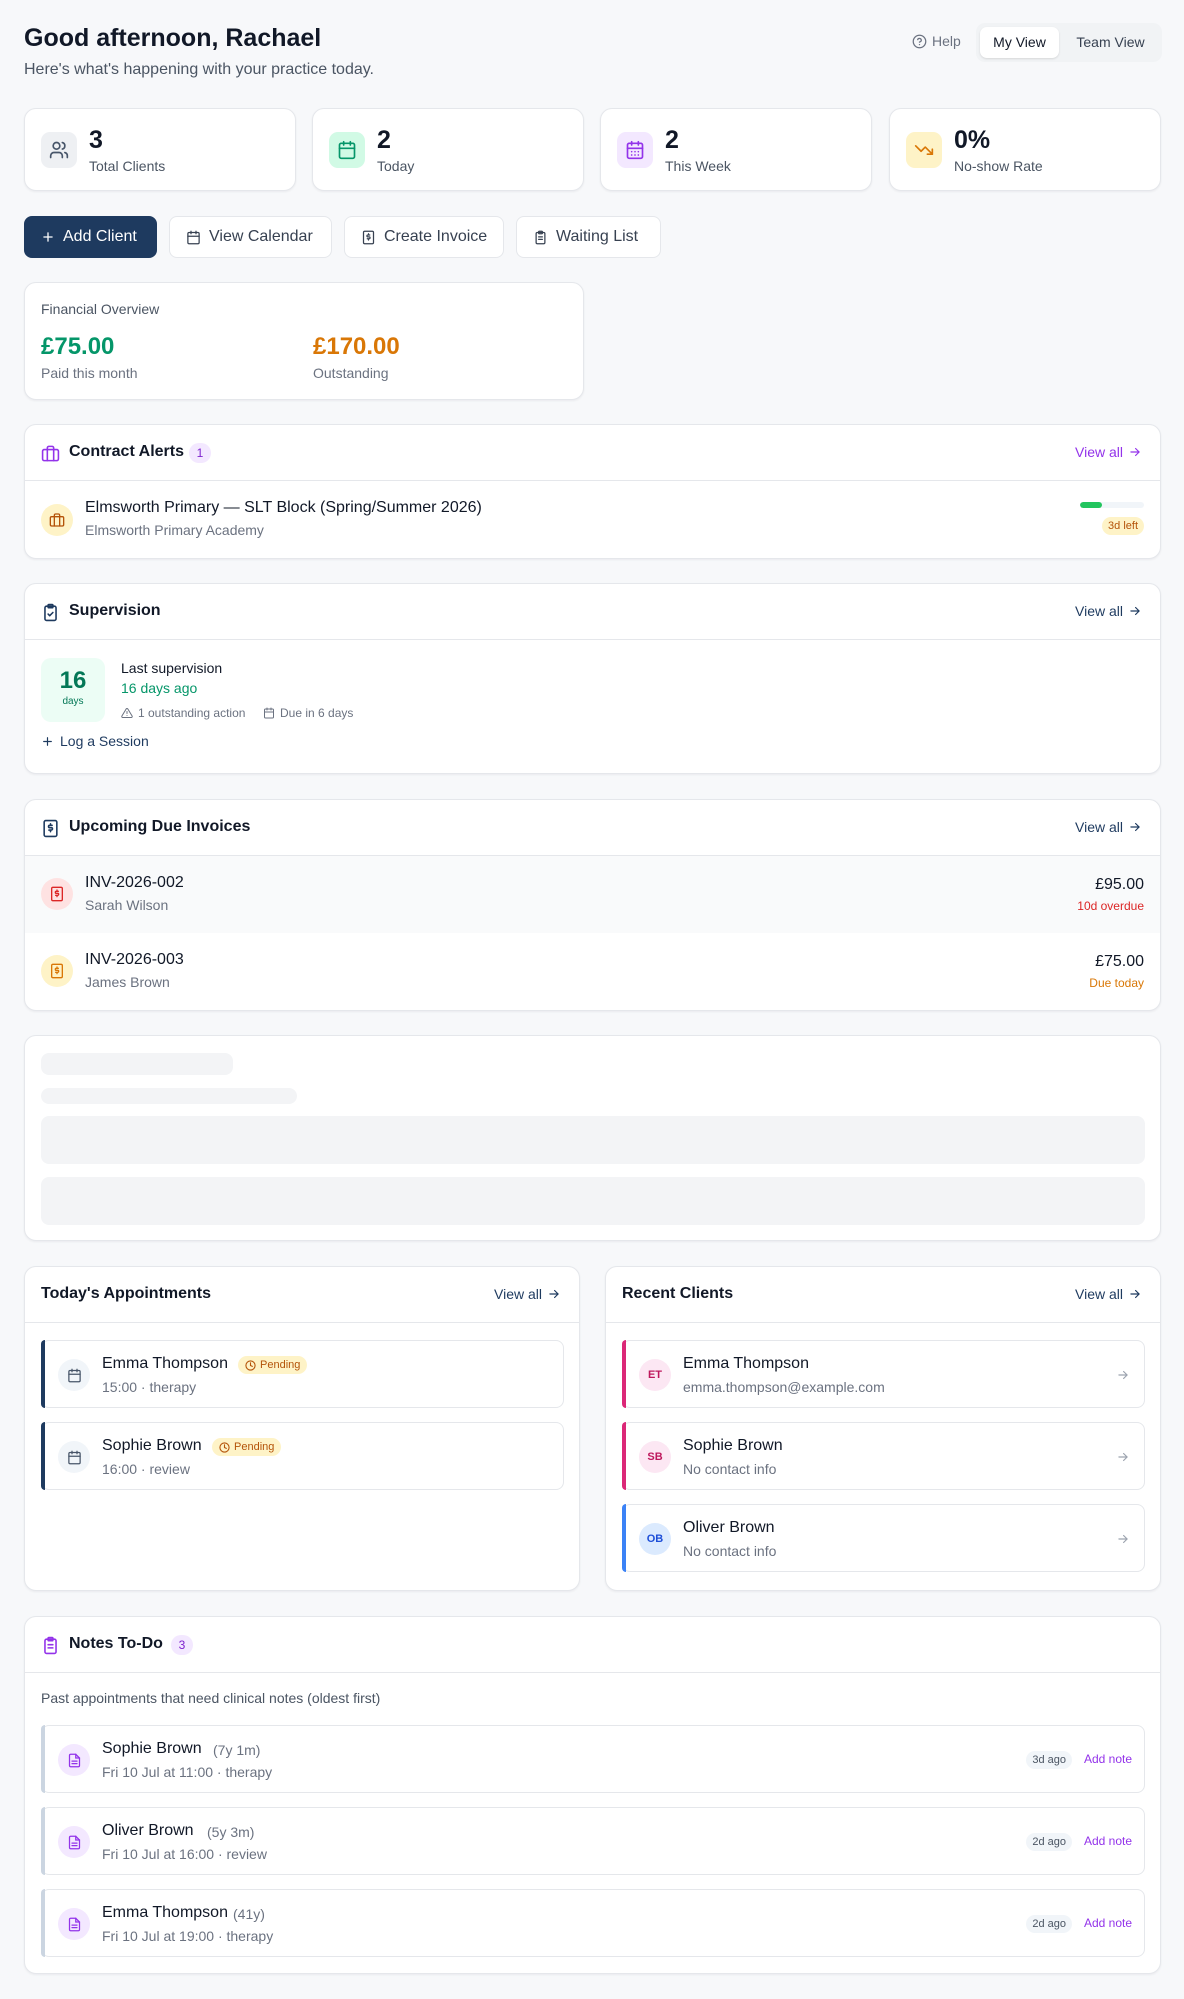 This screenshot has width=1184, height=1999. What do you see at coordinates (384, 140) in the screenshot?
I see `stat-value: 2` at bounding box center [384, 140].